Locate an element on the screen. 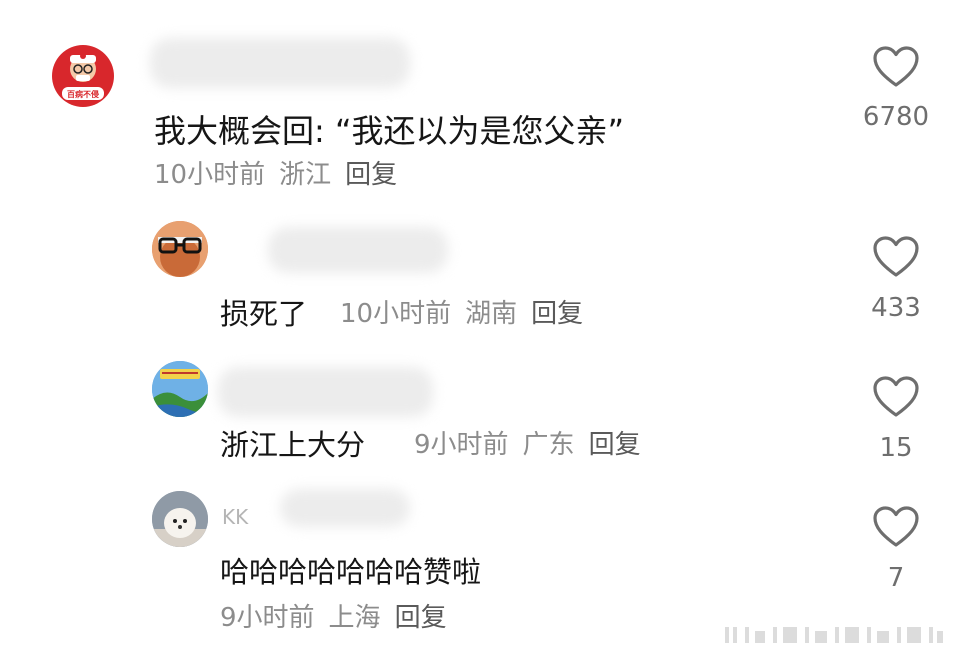 The width and height of the screenshot is (960, 655). reply-3-meta: 9小时前 上海 回复 is located at coordinates (333, 615).